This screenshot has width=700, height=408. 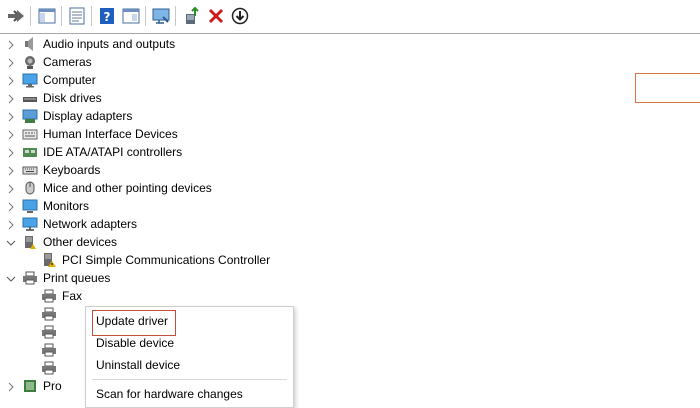 I want to click on tree-item-disk-drives: Disk drives, so click(x=300, y=98).